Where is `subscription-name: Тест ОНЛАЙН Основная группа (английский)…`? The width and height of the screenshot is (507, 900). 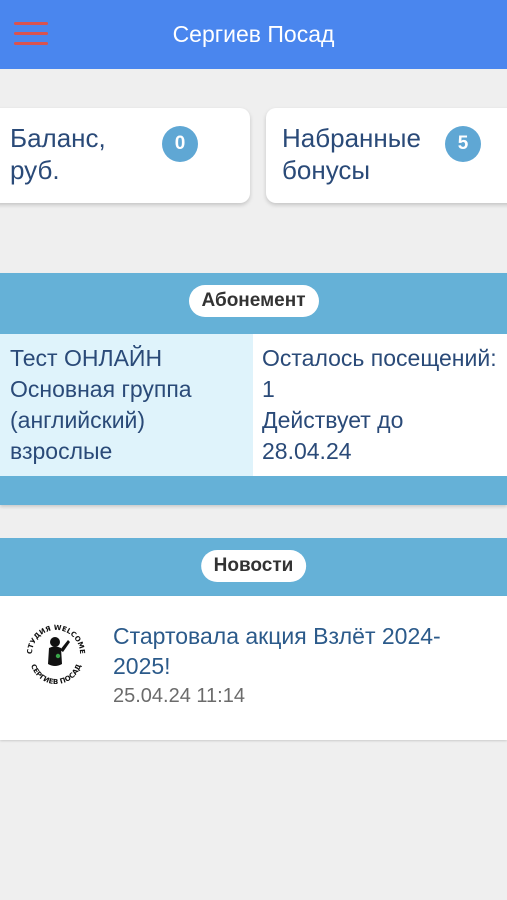
subscription-name: Тест ОНЛАЙН Основная группа (английский)… is located at coordinates (126, 405).